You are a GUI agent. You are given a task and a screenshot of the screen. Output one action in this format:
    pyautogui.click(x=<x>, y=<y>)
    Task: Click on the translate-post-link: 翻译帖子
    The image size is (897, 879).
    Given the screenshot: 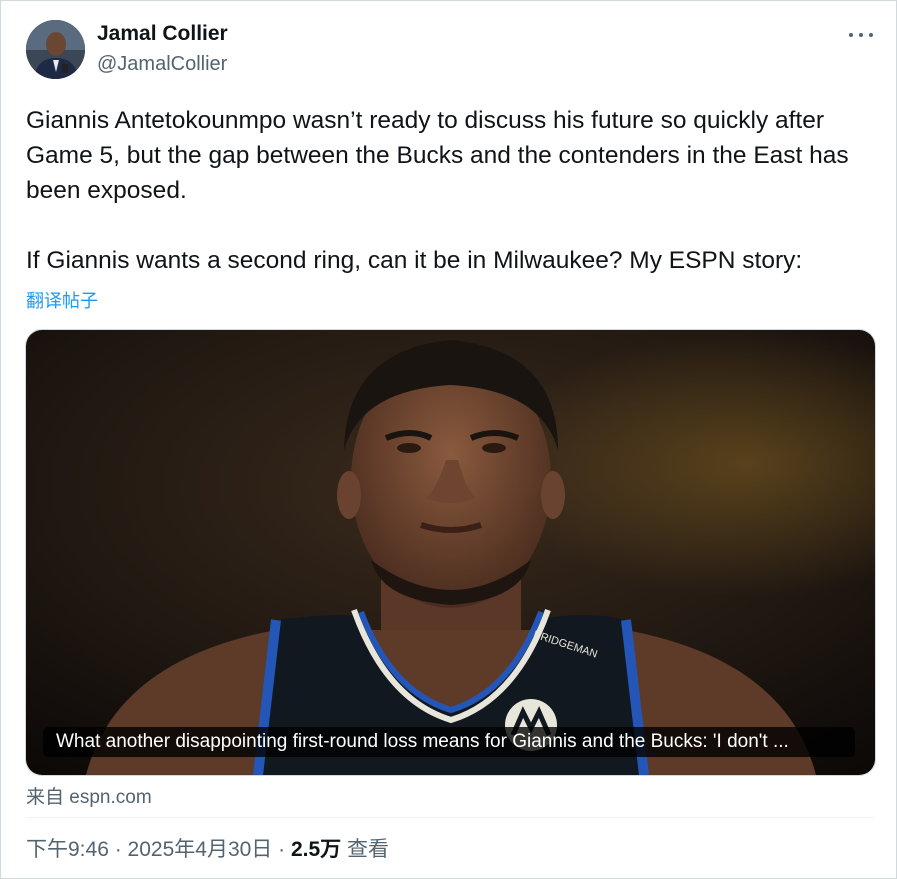 What is the action you would take?
    pyautogui.click(x=62, y=300)
    